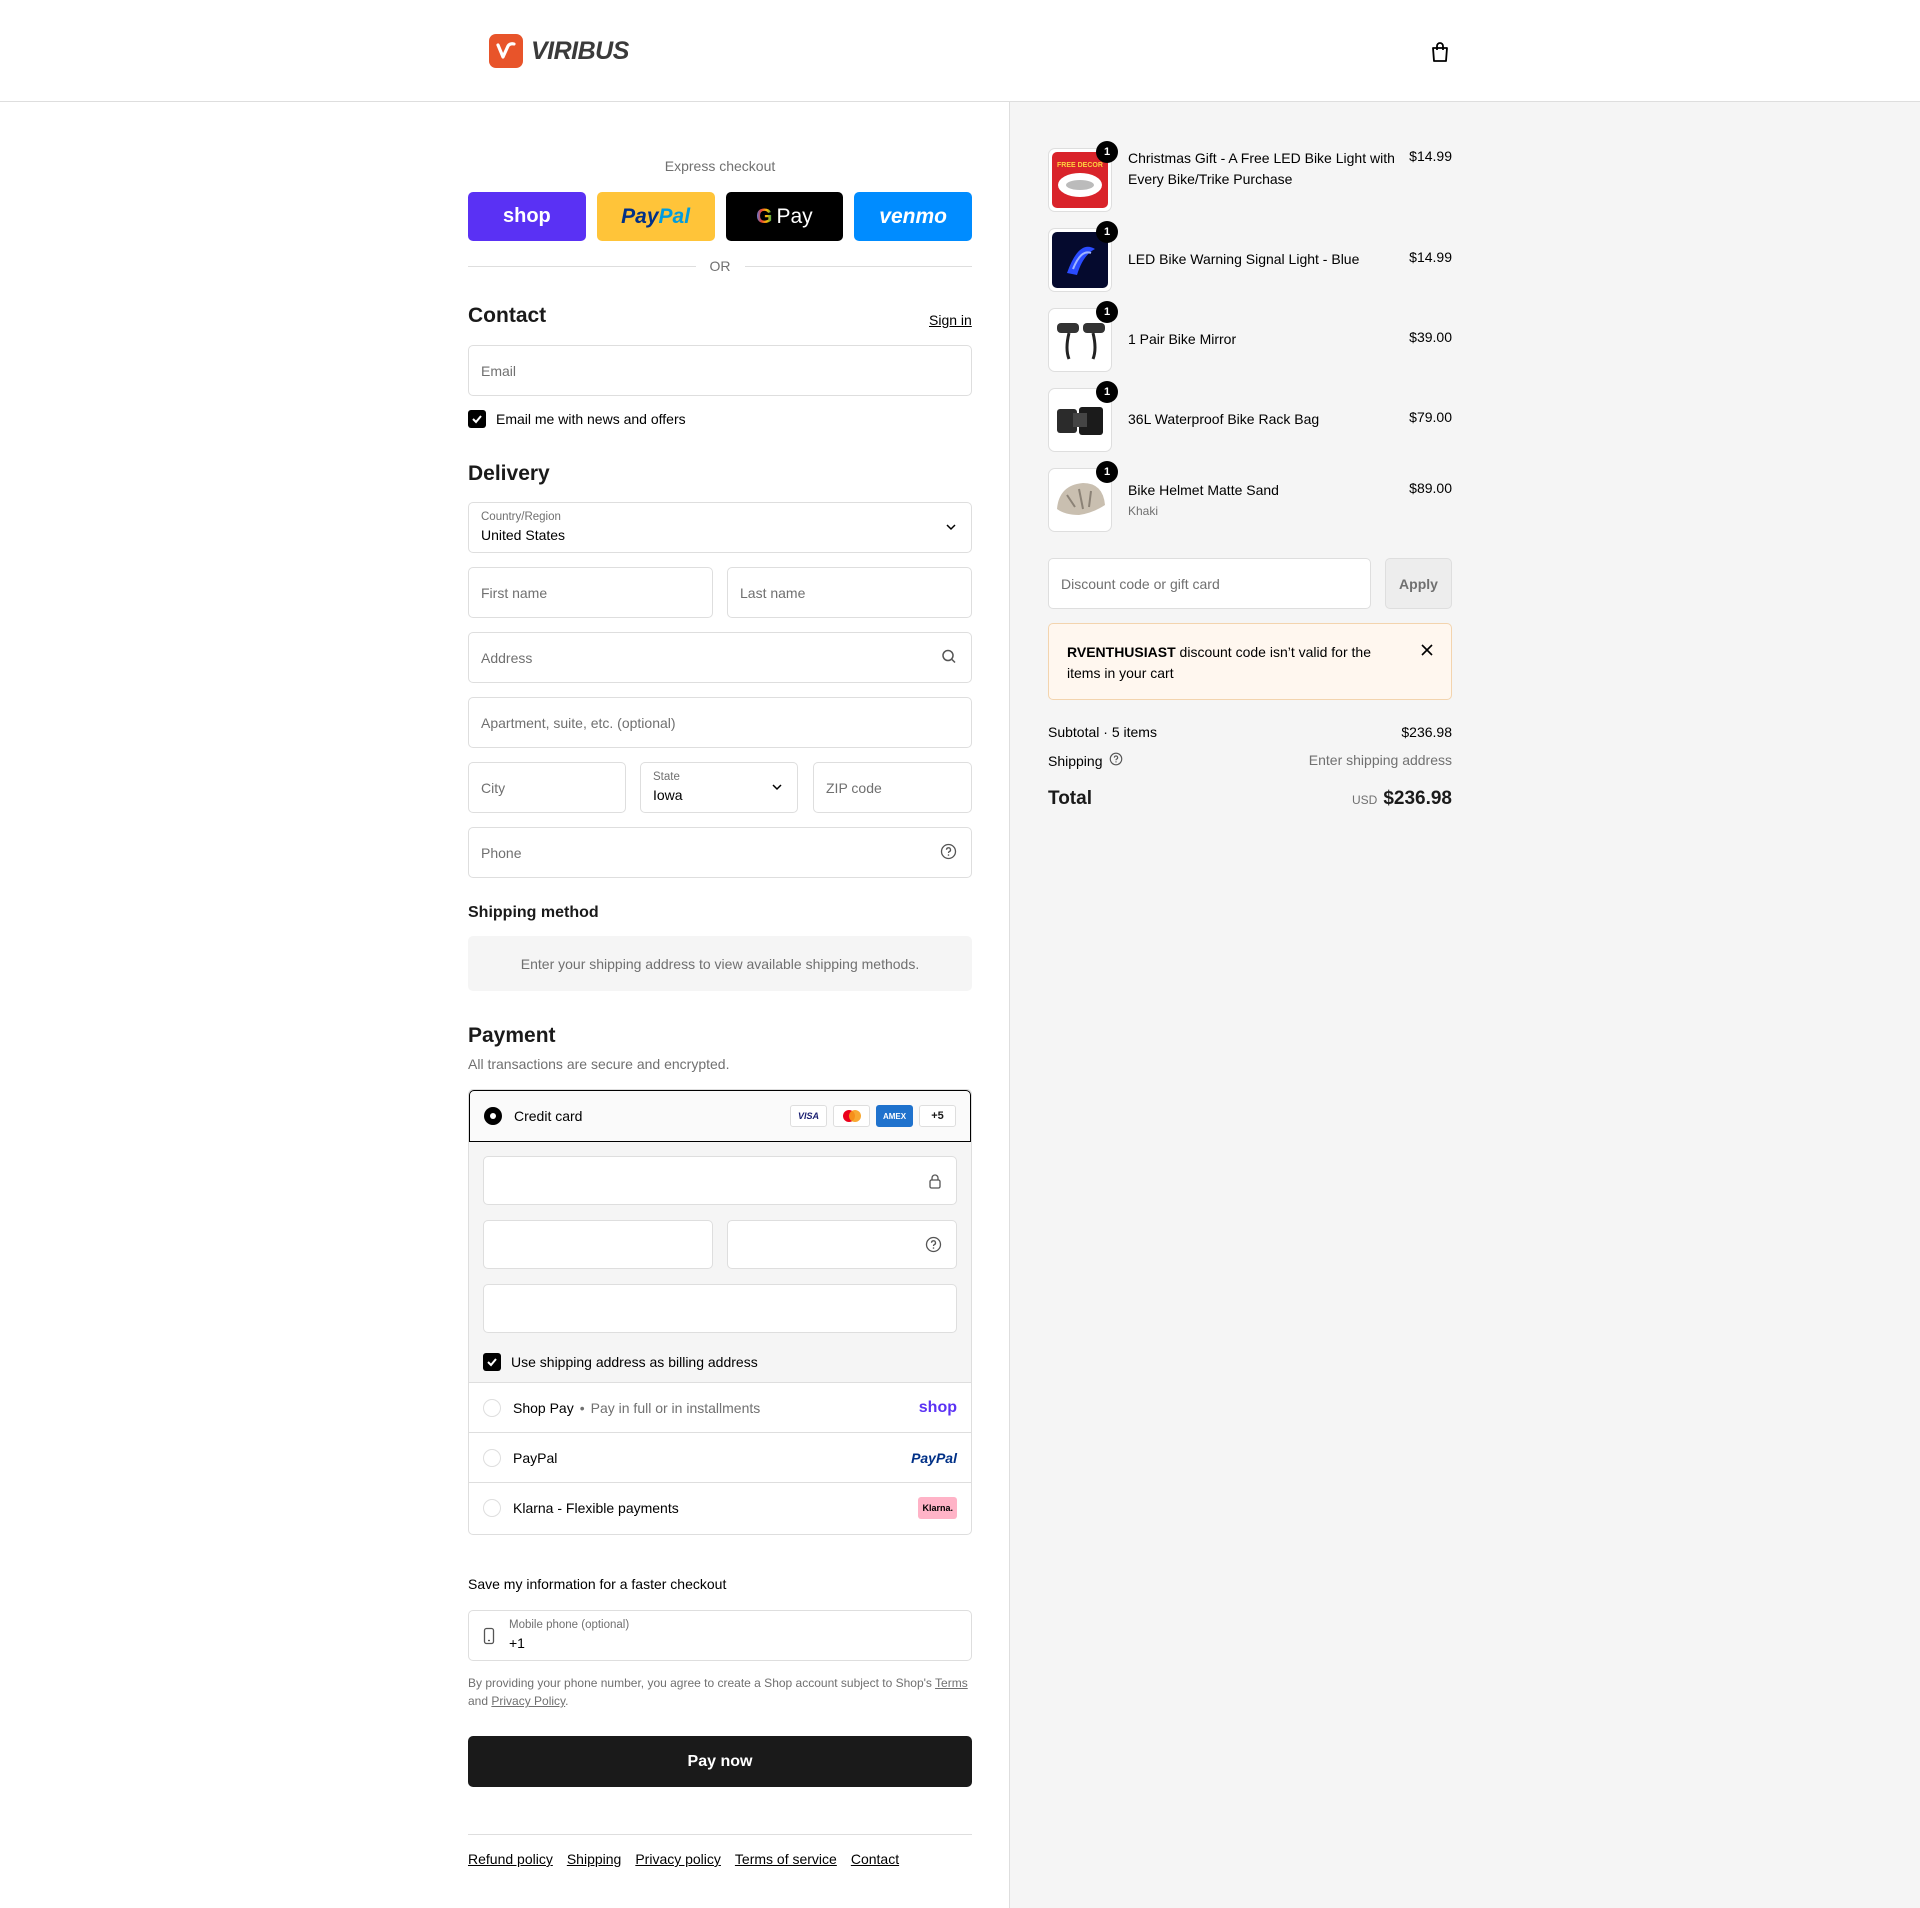  What do you see at coordinates (720, 1761) in the screenshot?
I see `pay-now-button: Pay now` at bounding box center [720, 1761].